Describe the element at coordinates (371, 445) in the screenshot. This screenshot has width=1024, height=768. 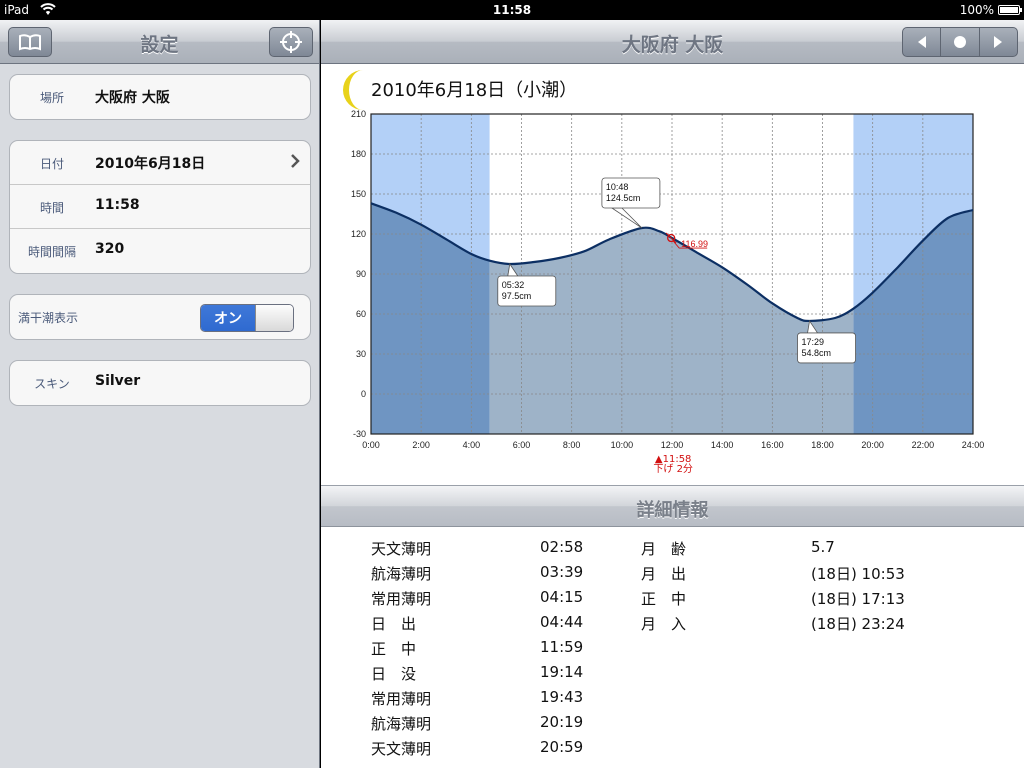
I see `x-tick-label: 0:00` at that location.